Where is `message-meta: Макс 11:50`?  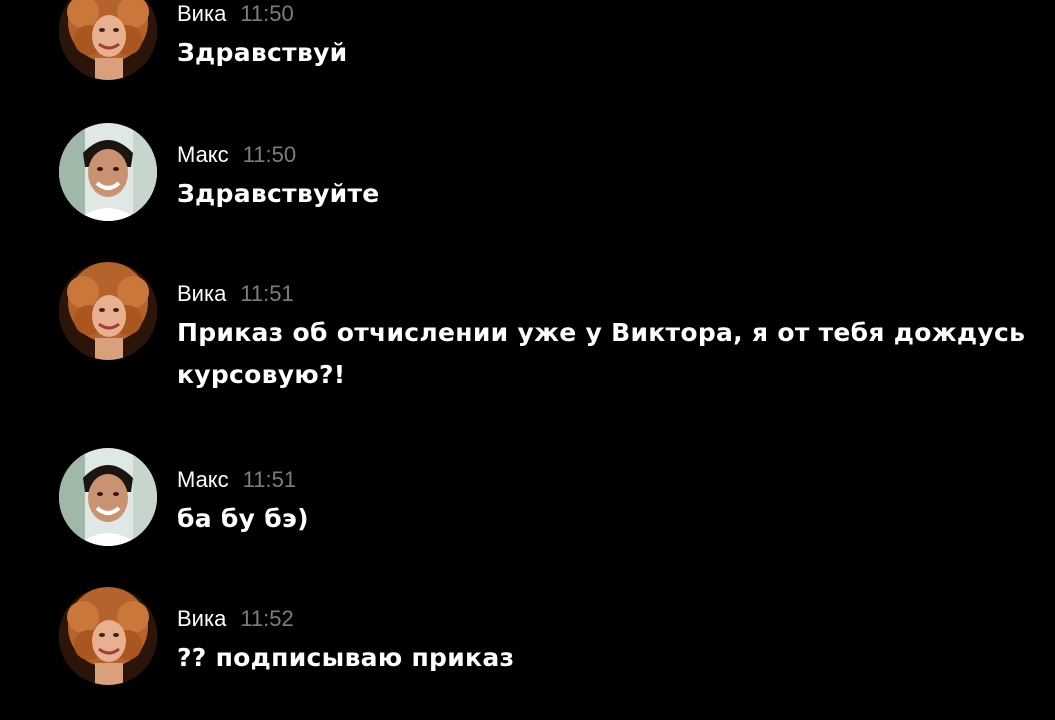 message-meta: Макс 11:50 is located at coordinates (236, 156).